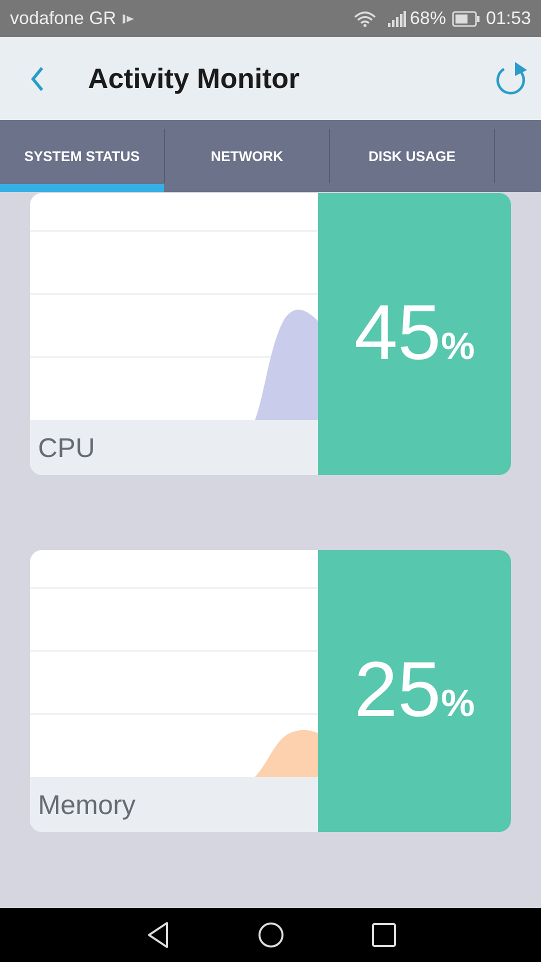 The width and height of the screenshot is (541, 962). What do you see at coordinates (466, 18) in the screenshot?
I see `battery-icon` at bounding box center [466, 18].